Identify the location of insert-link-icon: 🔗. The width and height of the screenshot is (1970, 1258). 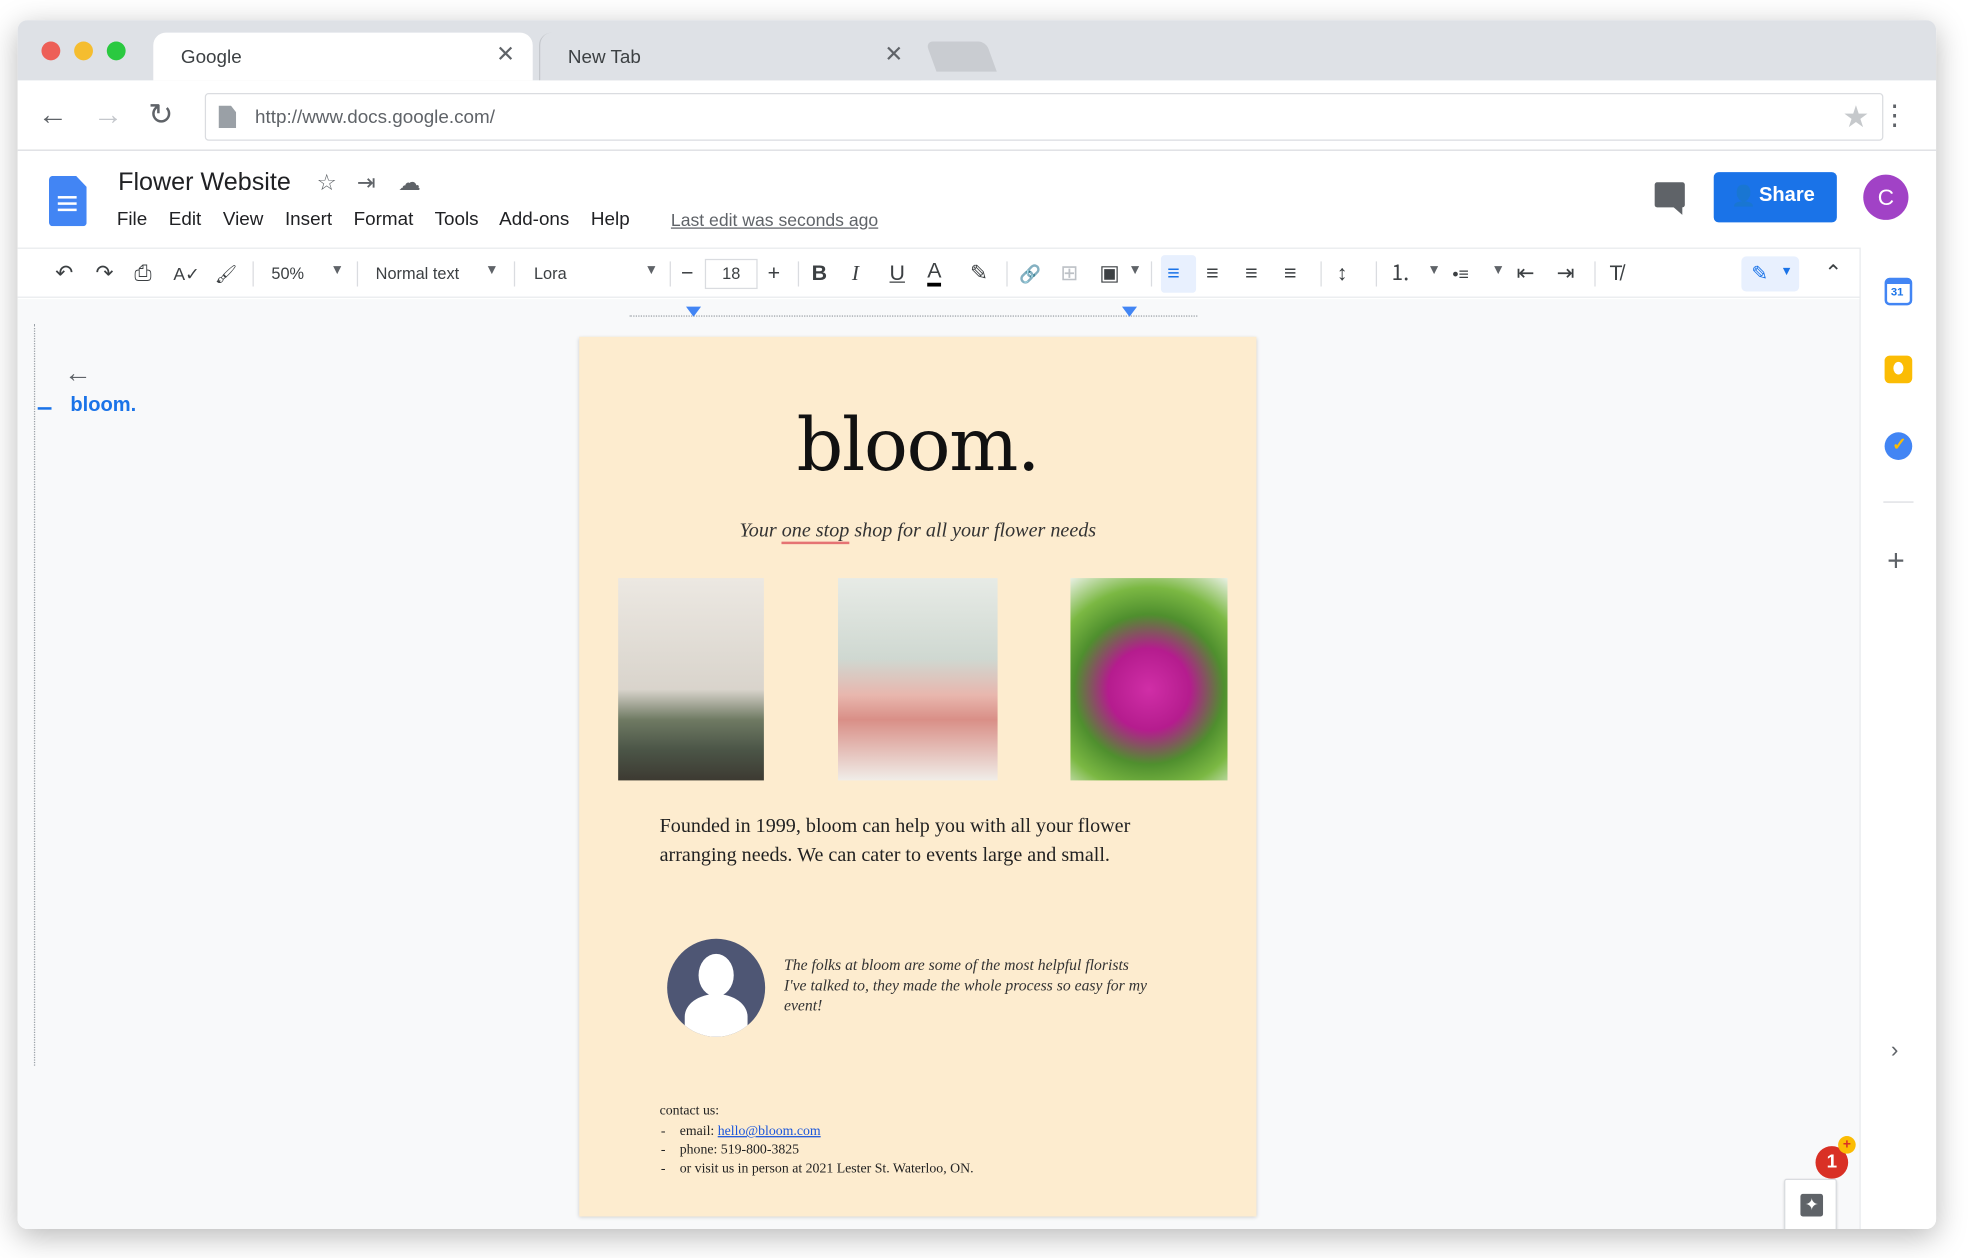
(1030, 274).